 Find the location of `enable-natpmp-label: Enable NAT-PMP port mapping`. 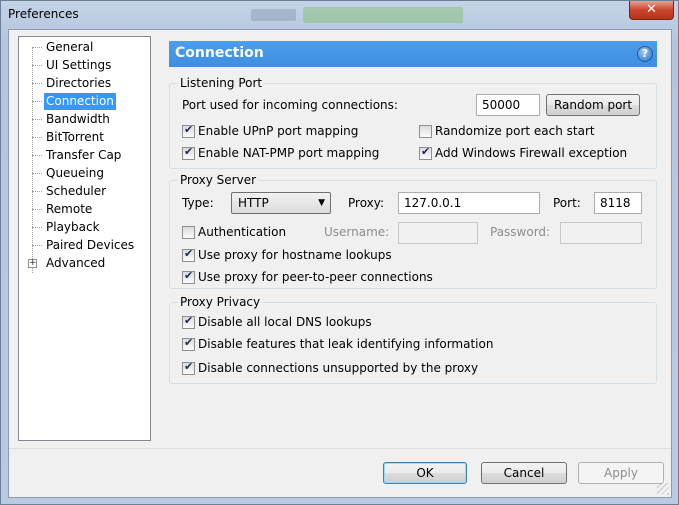

enable-natpmp-label: Enable NAT-PMP port mapping is located at coordinates (289, 153).